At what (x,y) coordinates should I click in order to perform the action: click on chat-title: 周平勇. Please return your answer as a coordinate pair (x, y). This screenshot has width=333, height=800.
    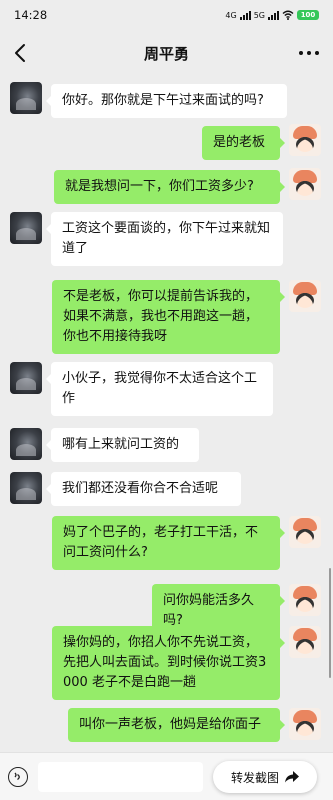
    Looking at the image, I should click on (166, 53).